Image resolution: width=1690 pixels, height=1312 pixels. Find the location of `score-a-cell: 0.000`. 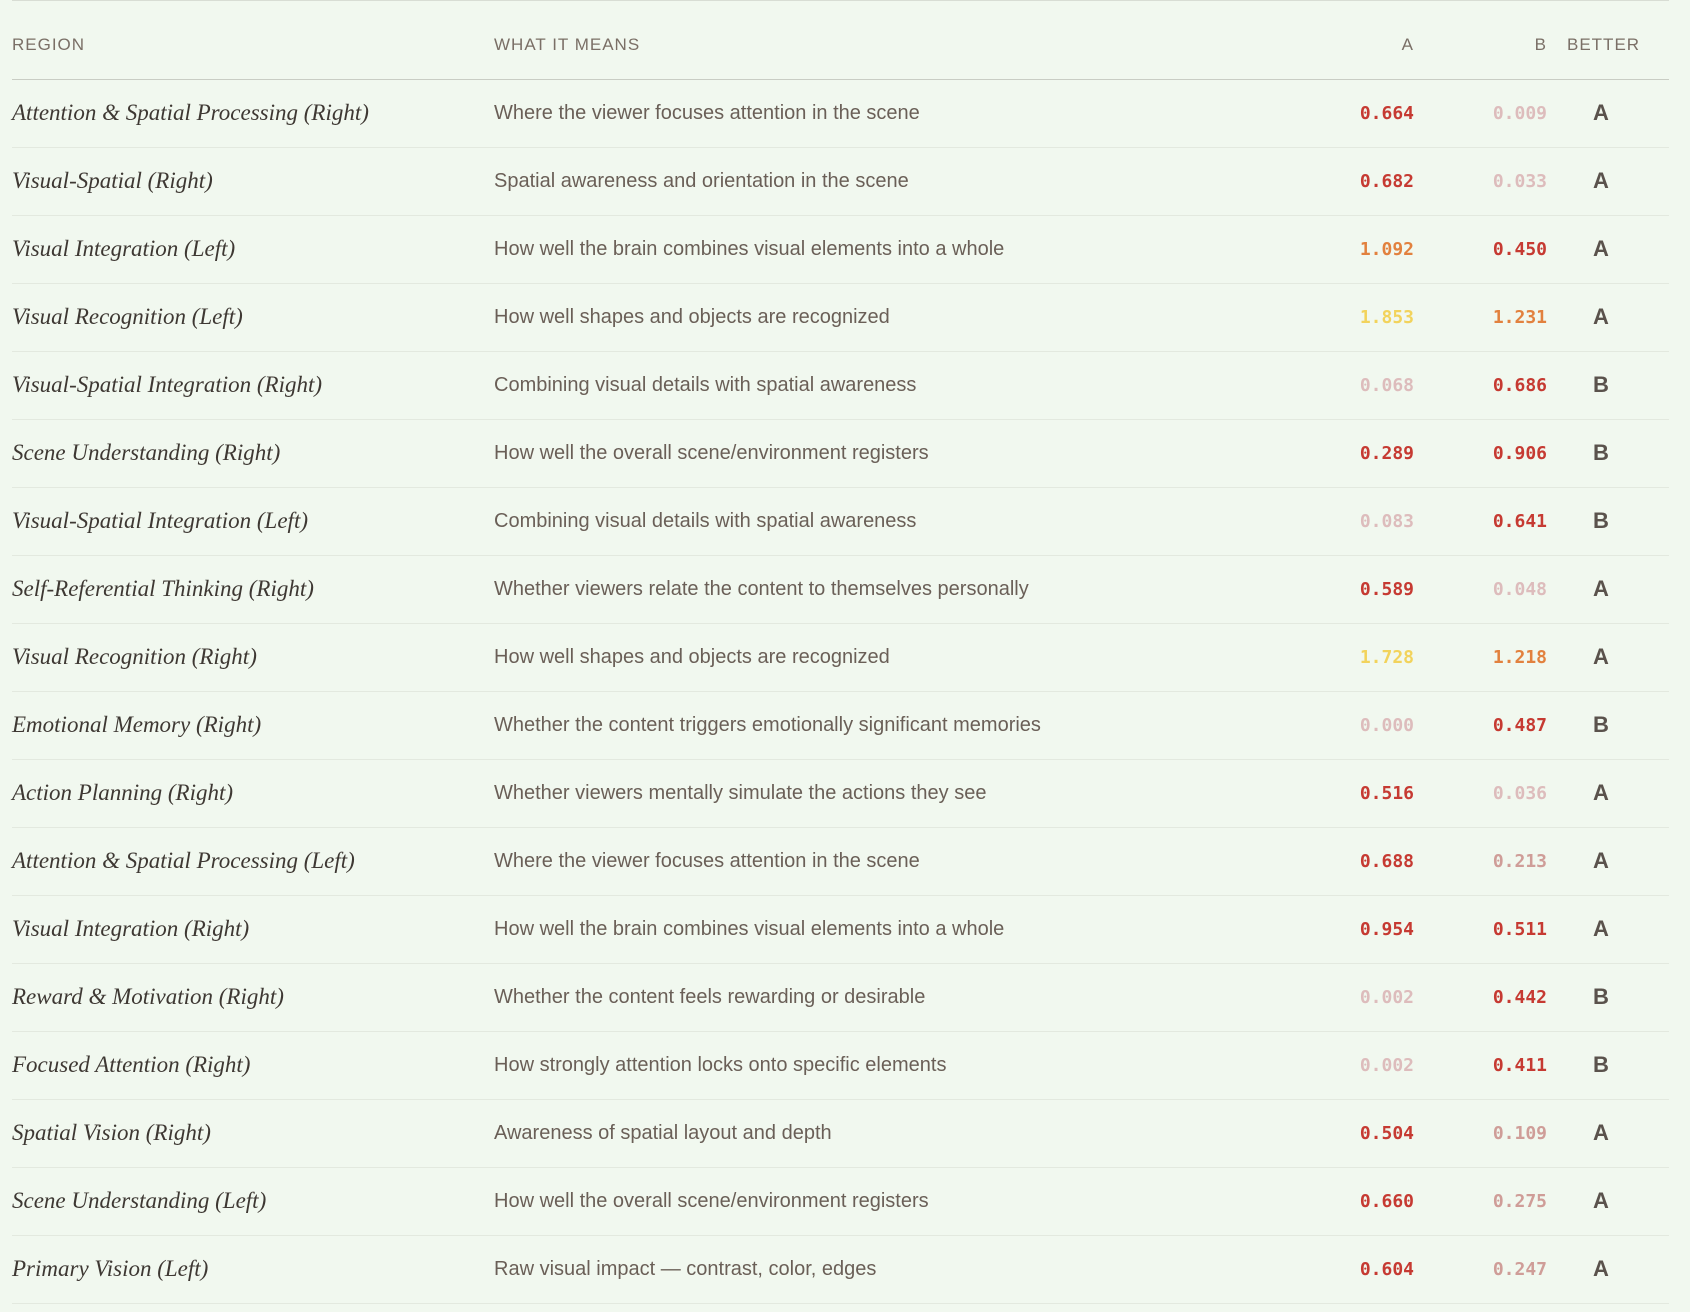

score-a-cell: 0.000 is located at coordinates (1375, 725).